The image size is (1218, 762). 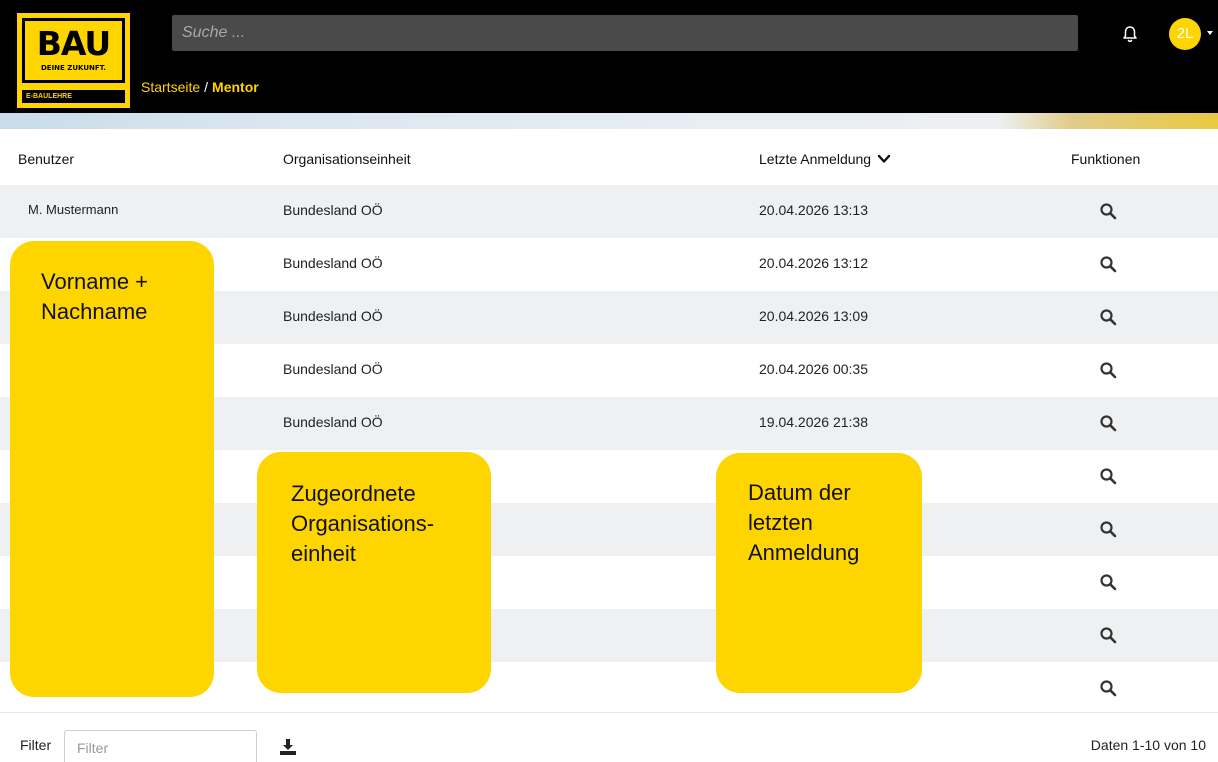 I want to click on column-header-org: Organisationseinheit, so click(x=347, y=159).